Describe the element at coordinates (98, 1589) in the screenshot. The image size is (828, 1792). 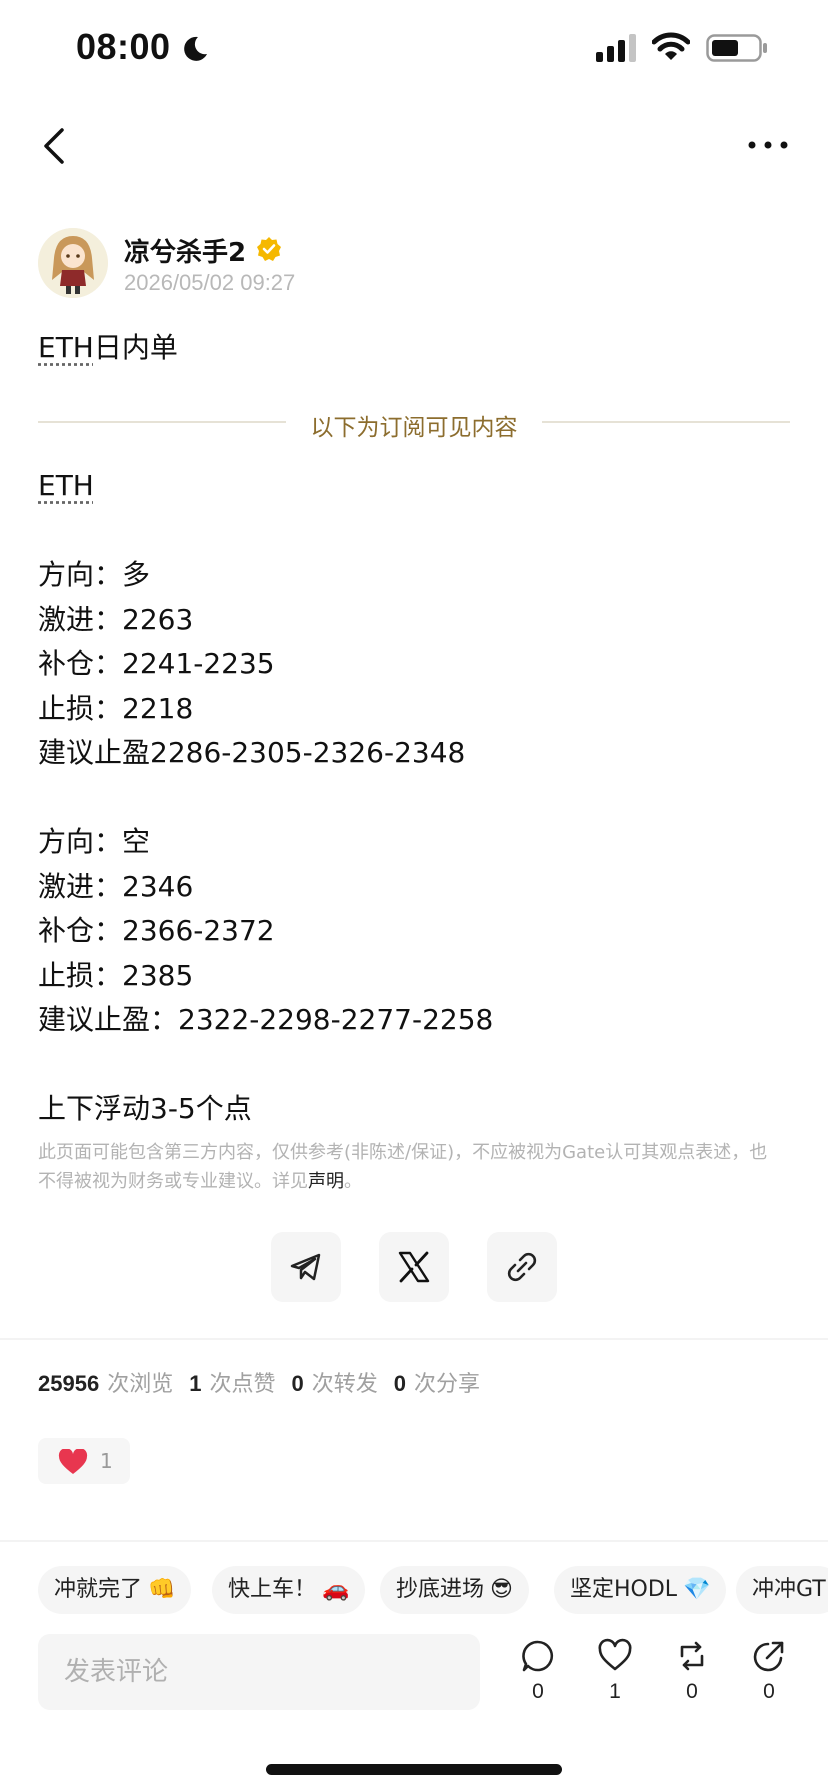
I see `quick-reply-text: 冲就完了` at that location.